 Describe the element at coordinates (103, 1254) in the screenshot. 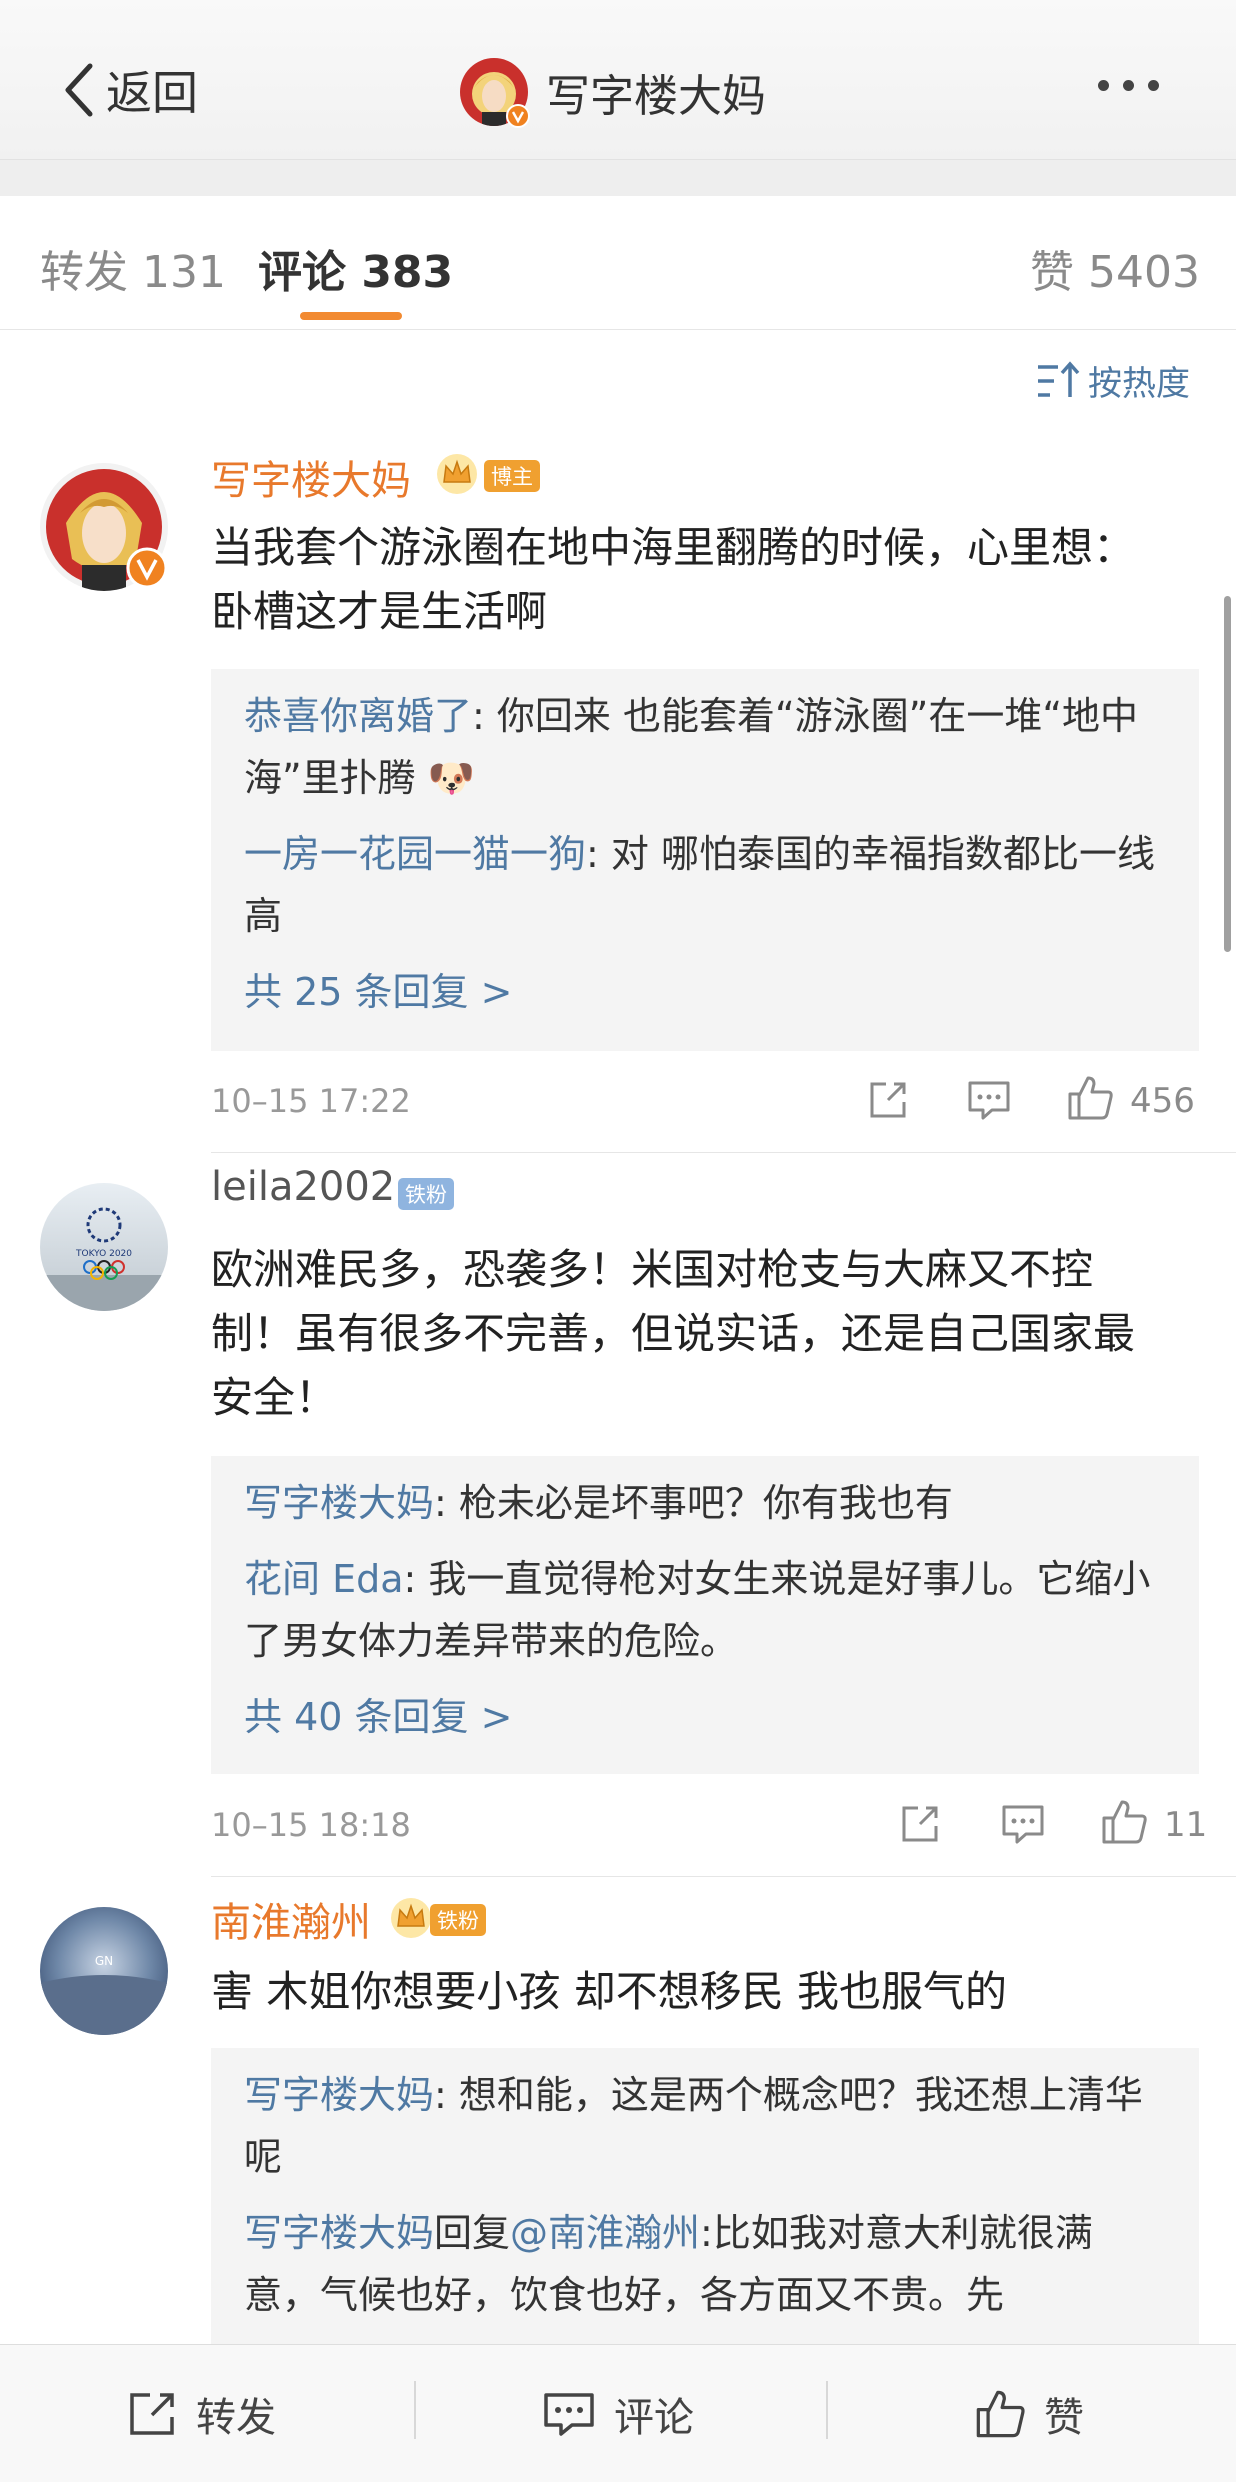

I see `avatar-caption: TOKYO 2020` at that location.